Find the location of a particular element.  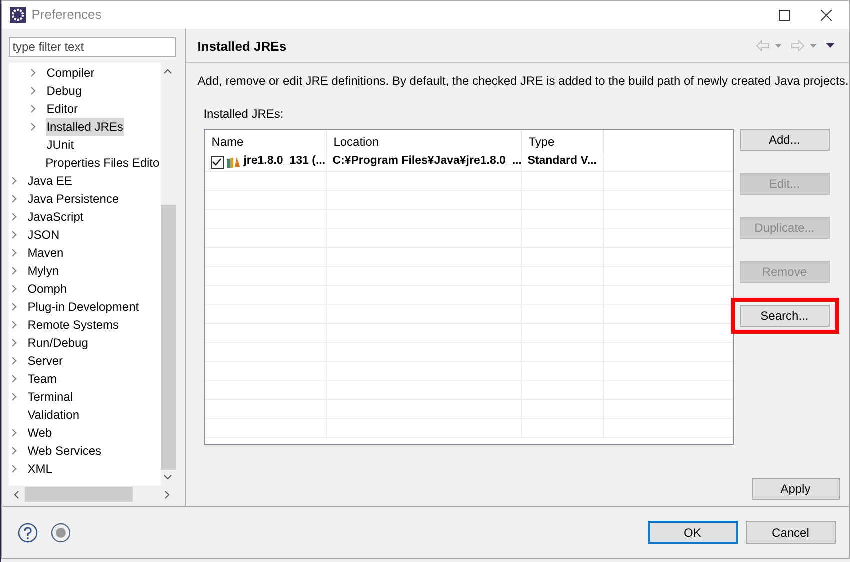

tree-item: Web Services is located at coordinates (64, 451).